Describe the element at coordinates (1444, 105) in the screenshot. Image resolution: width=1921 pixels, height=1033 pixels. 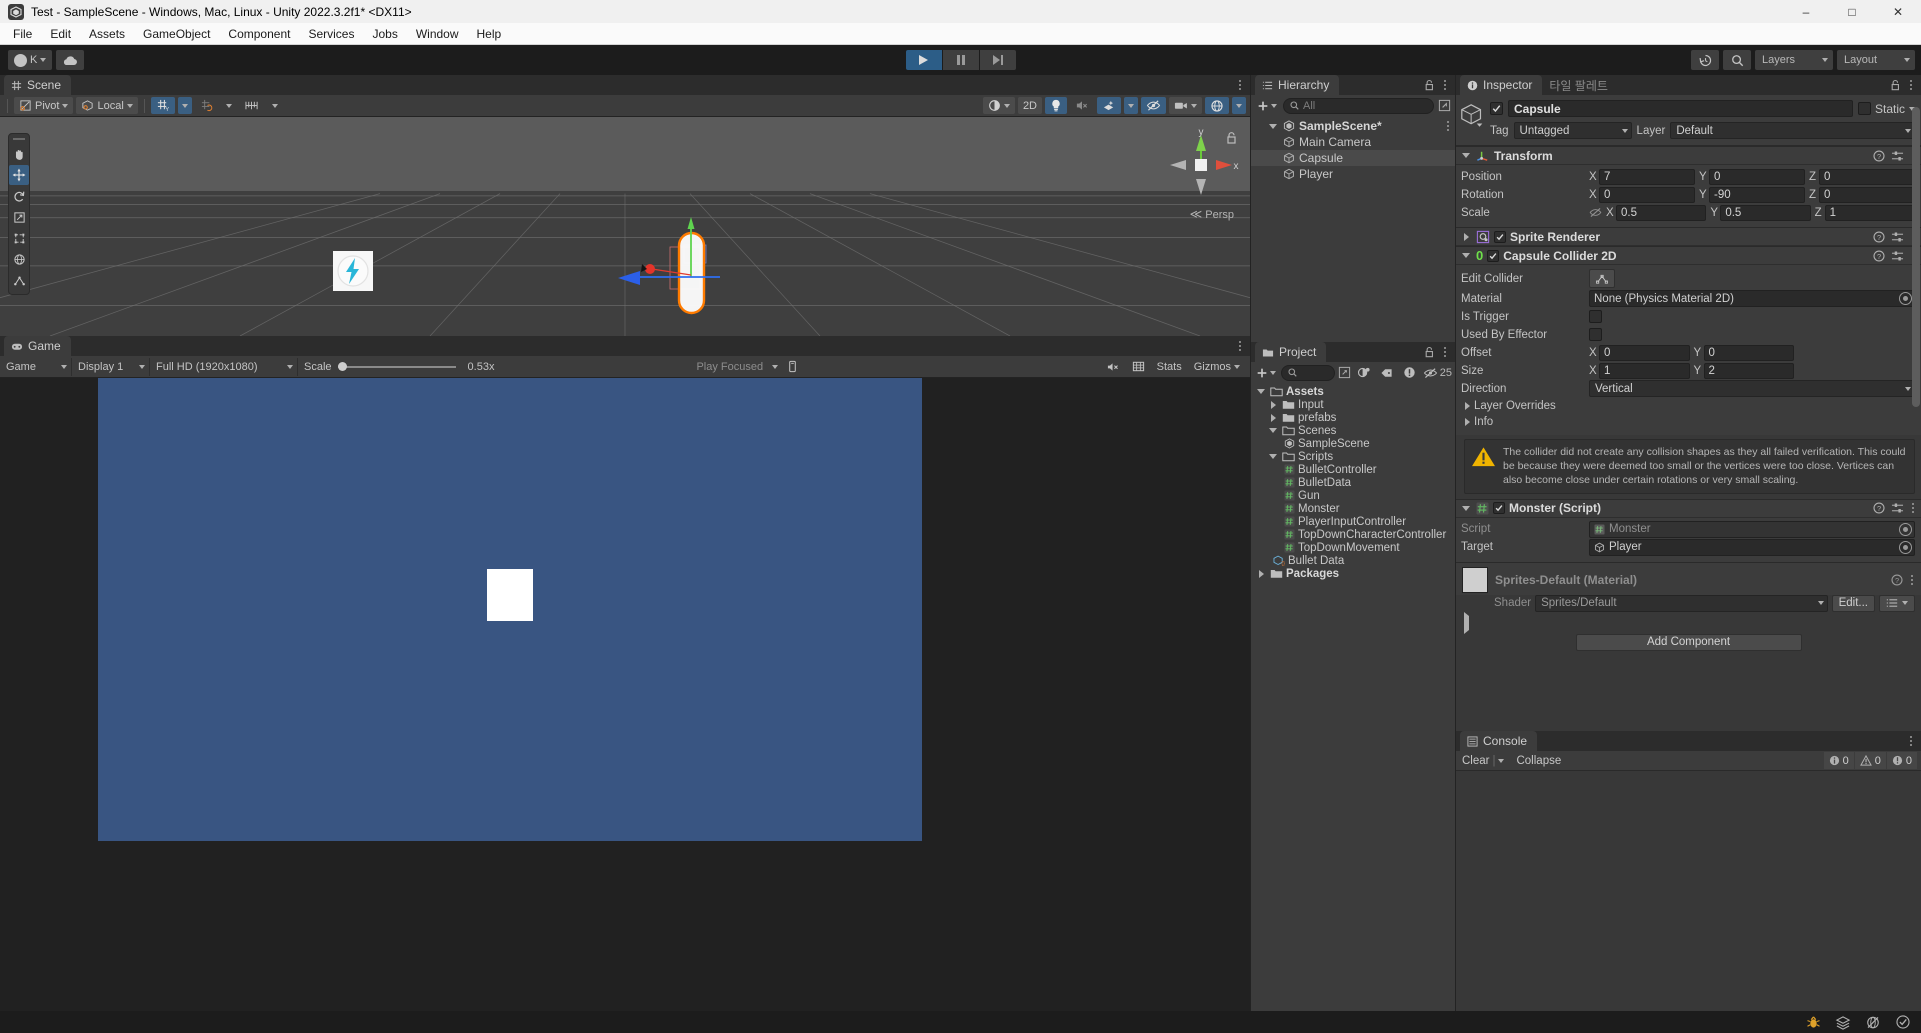
I see `hierarchy-expand-icon` at that location.